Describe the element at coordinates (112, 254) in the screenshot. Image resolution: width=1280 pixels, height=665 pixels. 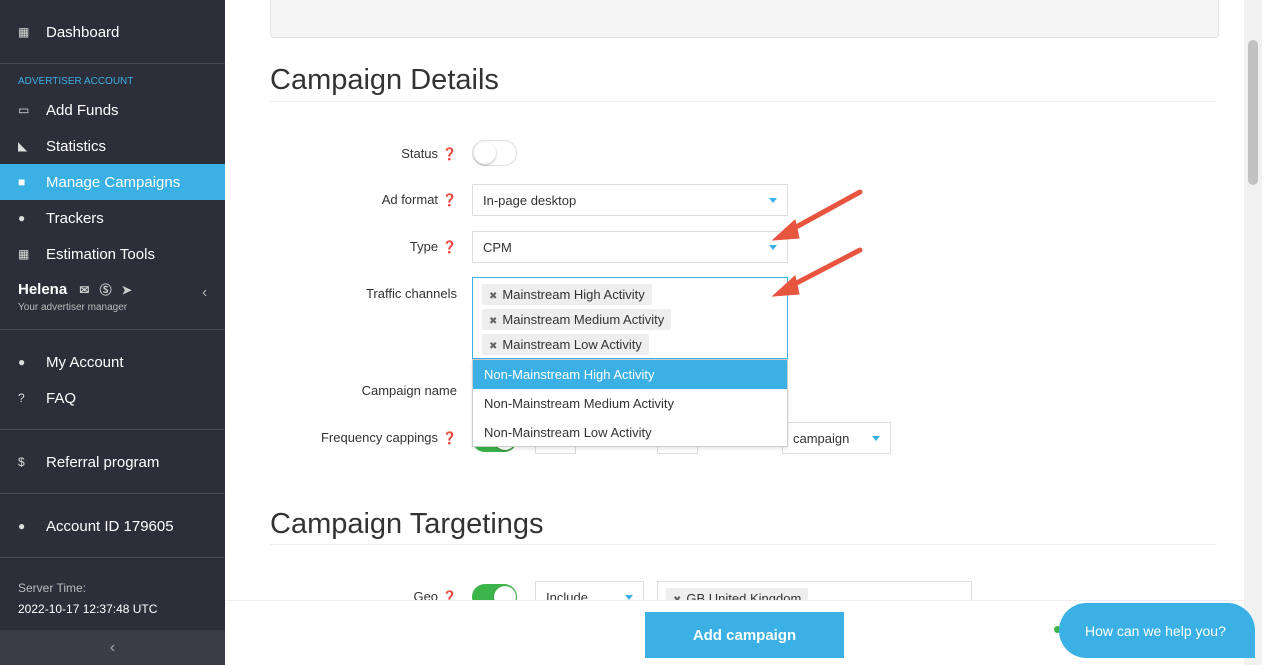
I see `sidebar-item-estimation-tools: ▦ Estimation Tools` at that location.